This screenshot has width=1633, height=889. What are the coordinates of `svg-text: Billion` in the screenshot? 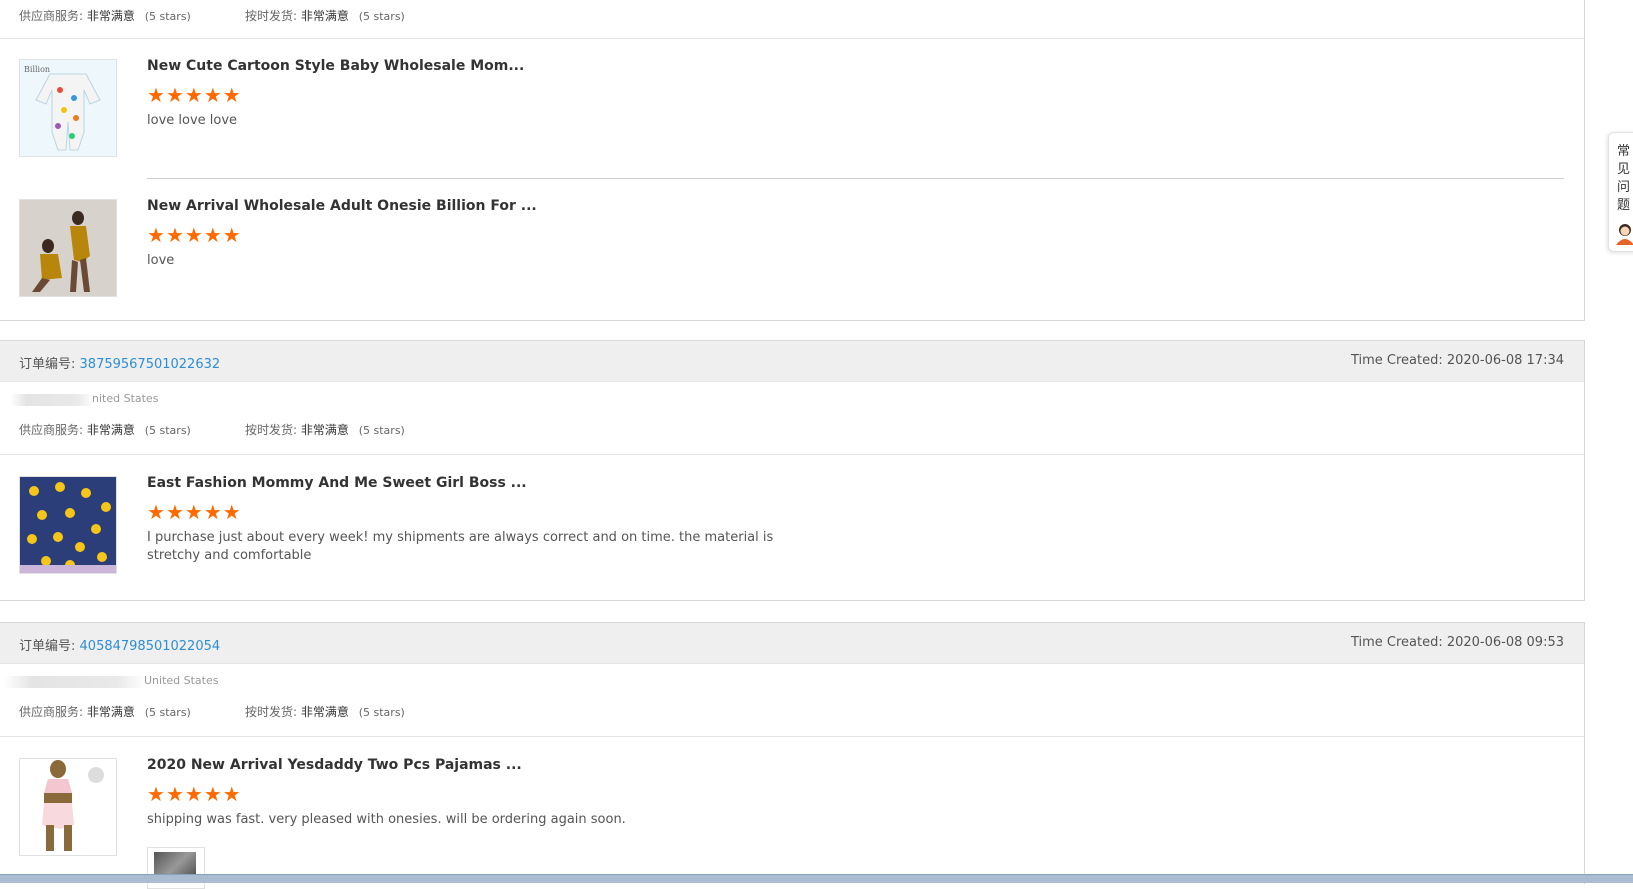 It's located at (37, 69).